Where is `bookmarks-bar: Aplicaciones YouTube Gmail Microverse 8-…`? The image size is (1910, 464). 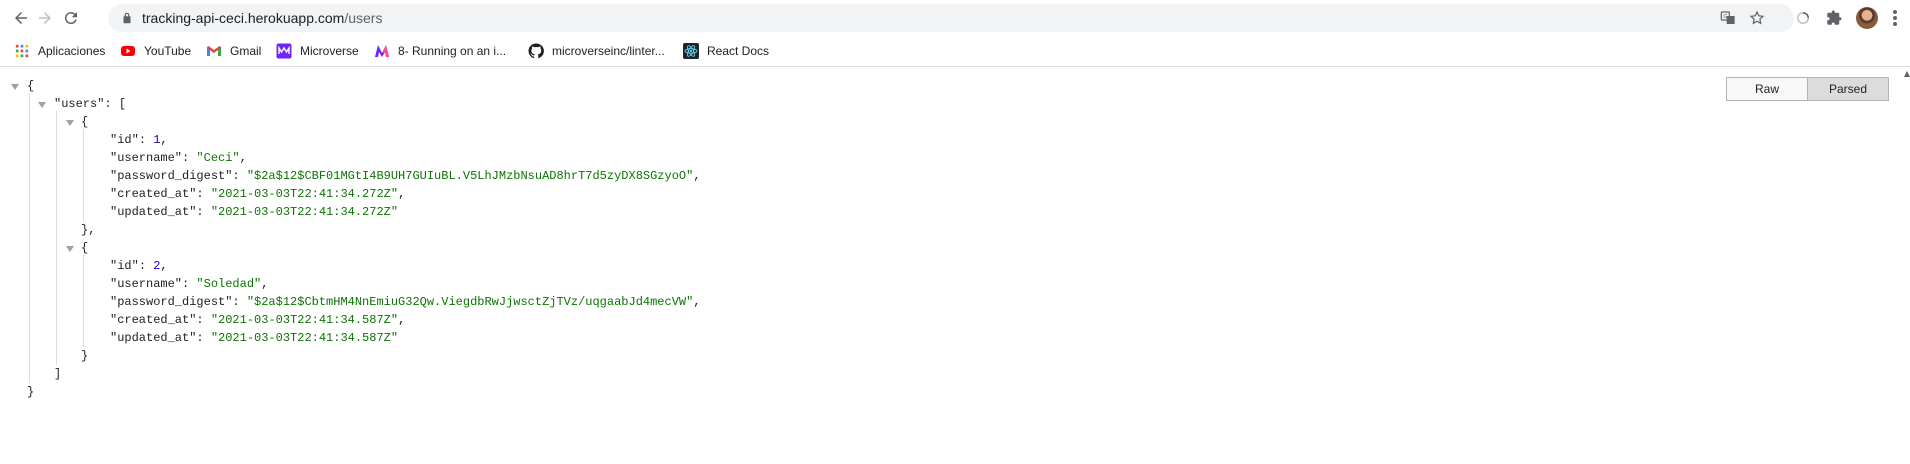 bookmarks-bar: Aplicaciones YouTube Gmail Microverse 8-… is located at coordinates (955, 51).